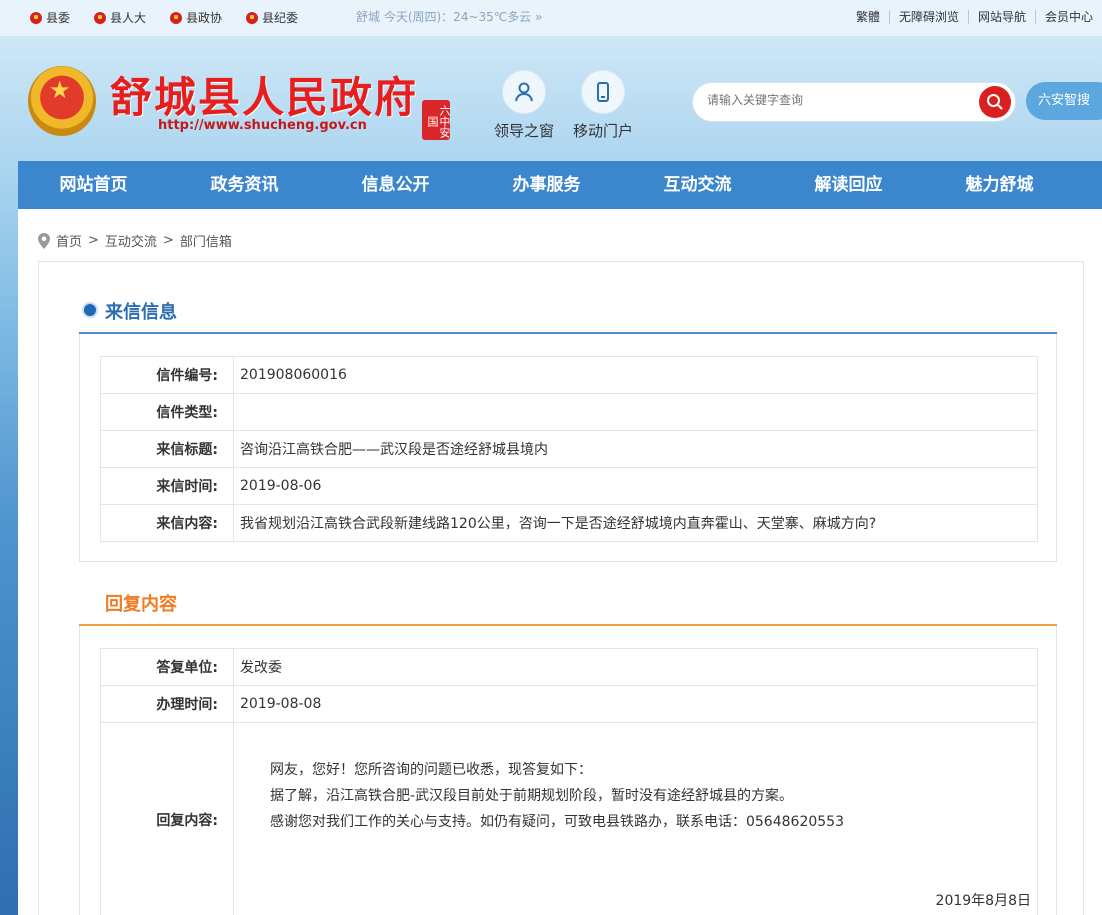 This screenshot has height=915, width=1102. What do you see at coordinates (44, 240) in the screenshot?
I see `location-pin-icon` at bounding box center [44, 240].